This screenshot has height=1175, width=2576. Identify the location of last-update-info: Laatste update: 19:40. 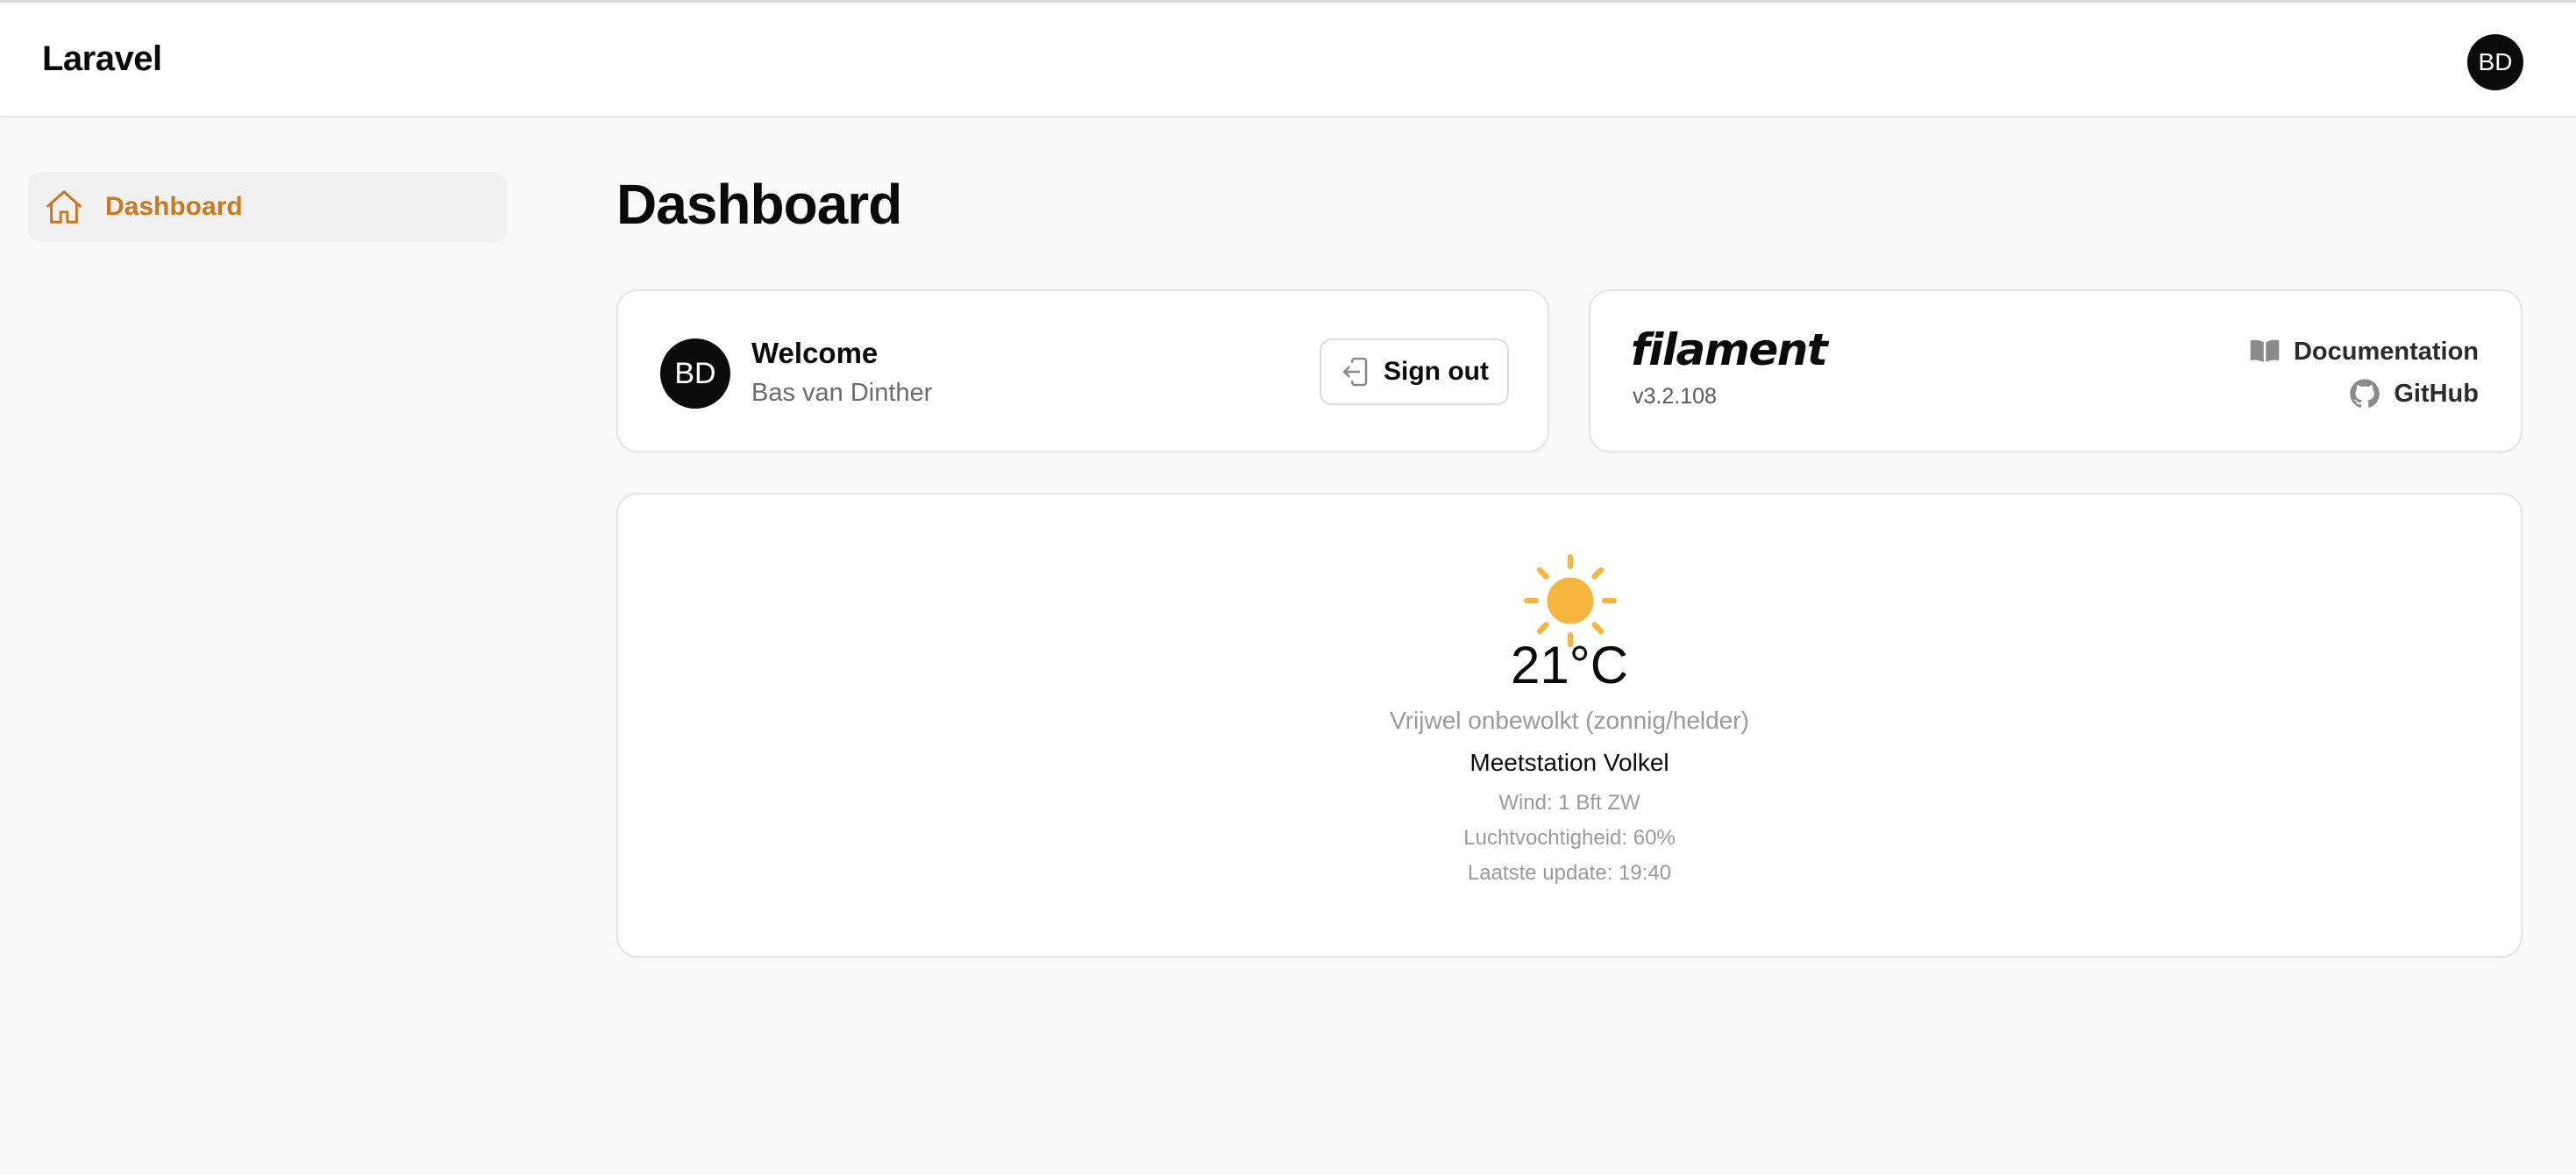
(1569, 873).